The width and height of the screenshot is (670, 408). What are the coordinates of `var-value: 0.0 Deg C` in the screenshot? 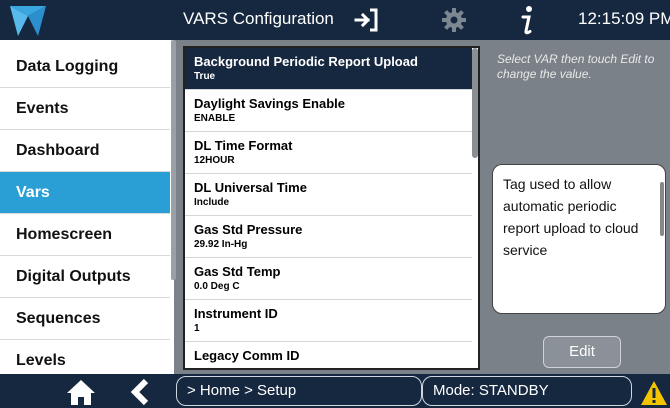 It's located at (217, 286).